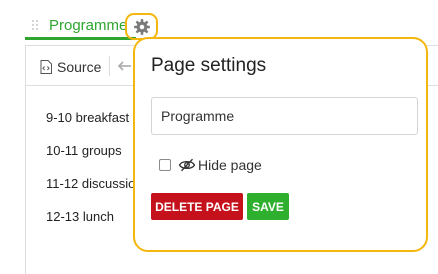  Describe the element at coordinates (268, 206) in the screenshot. I see `save-button: SAVE` at that location.